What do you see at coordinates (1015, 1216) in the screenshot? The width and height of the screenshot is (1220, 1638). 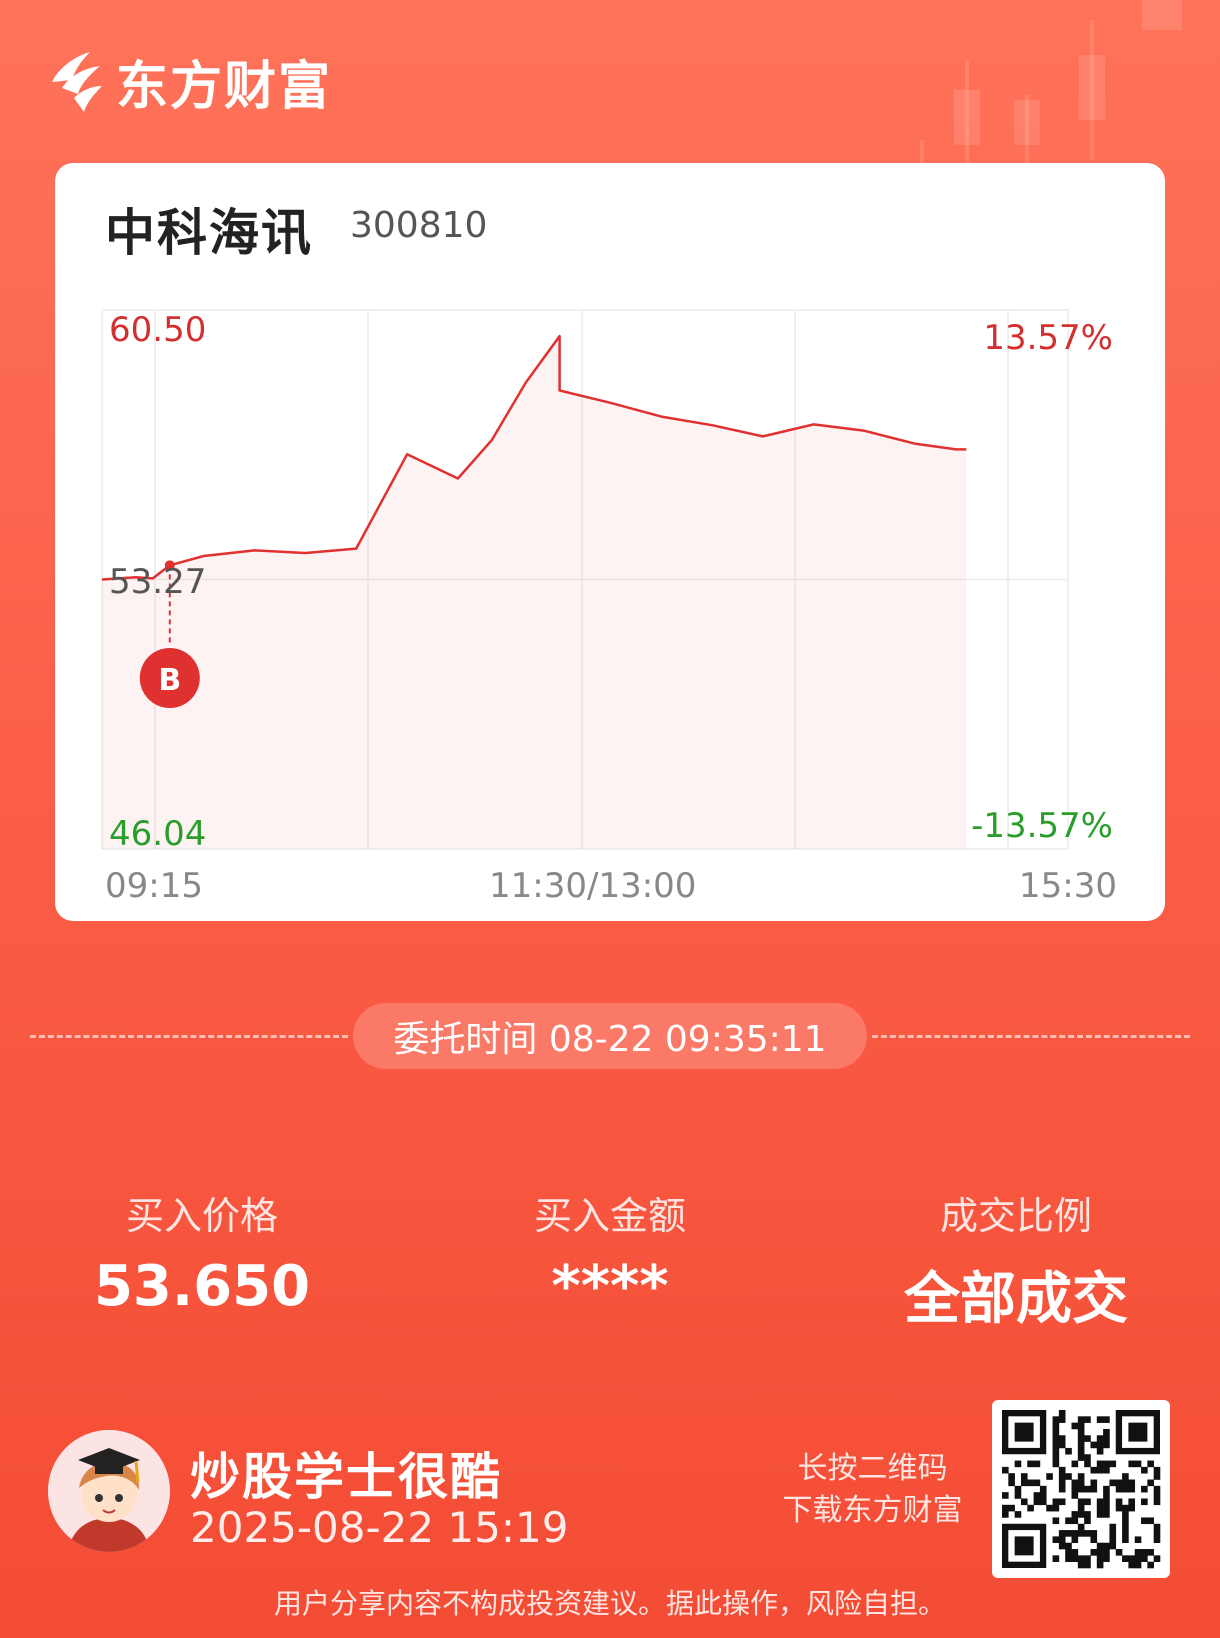 I see `stat-label: 成交比例` at bounding box center [1015, 1216].